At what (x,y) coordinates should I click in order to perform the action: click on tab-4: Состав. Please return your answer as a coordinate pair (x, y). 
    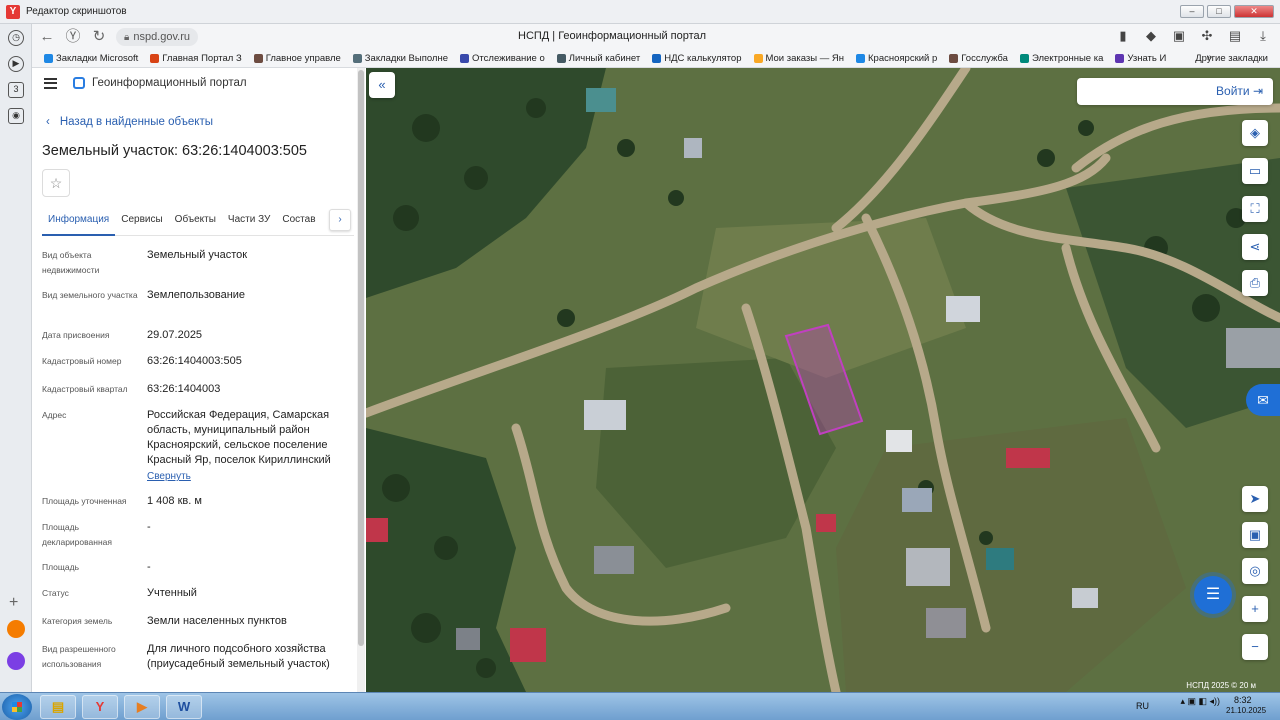
    Looking at the image, I should click on (298, 224).